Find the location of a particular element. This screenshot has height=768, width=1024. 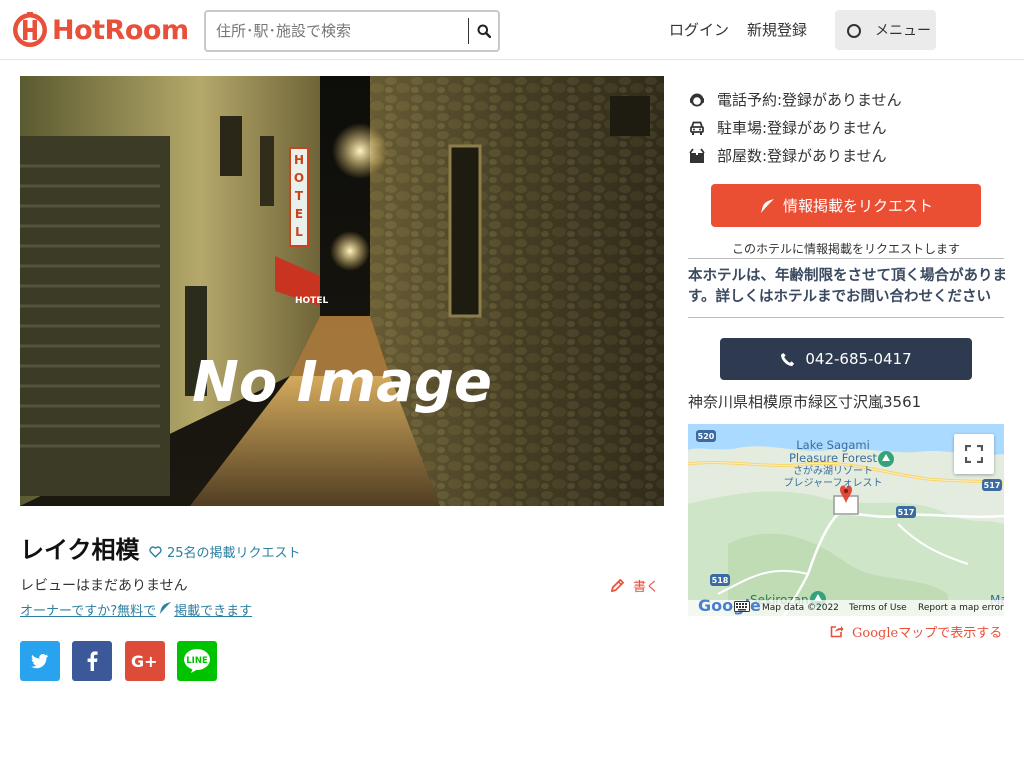

share-twitter-button is located at coordinates (40, 661).